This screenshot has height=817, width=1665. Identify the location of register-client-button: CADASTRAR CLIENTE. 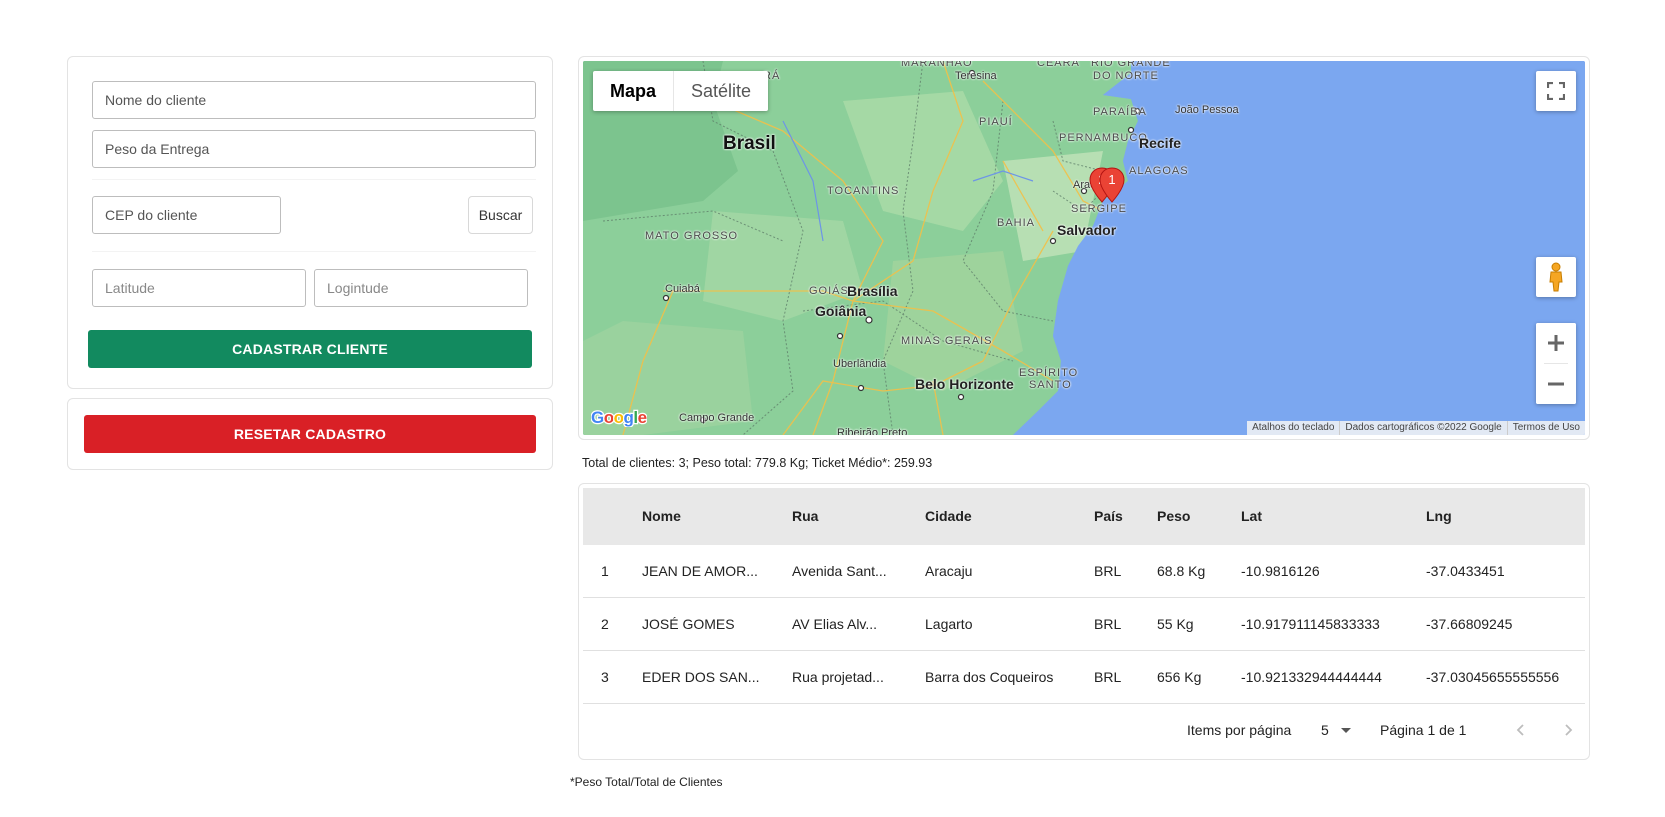
(310, 349).